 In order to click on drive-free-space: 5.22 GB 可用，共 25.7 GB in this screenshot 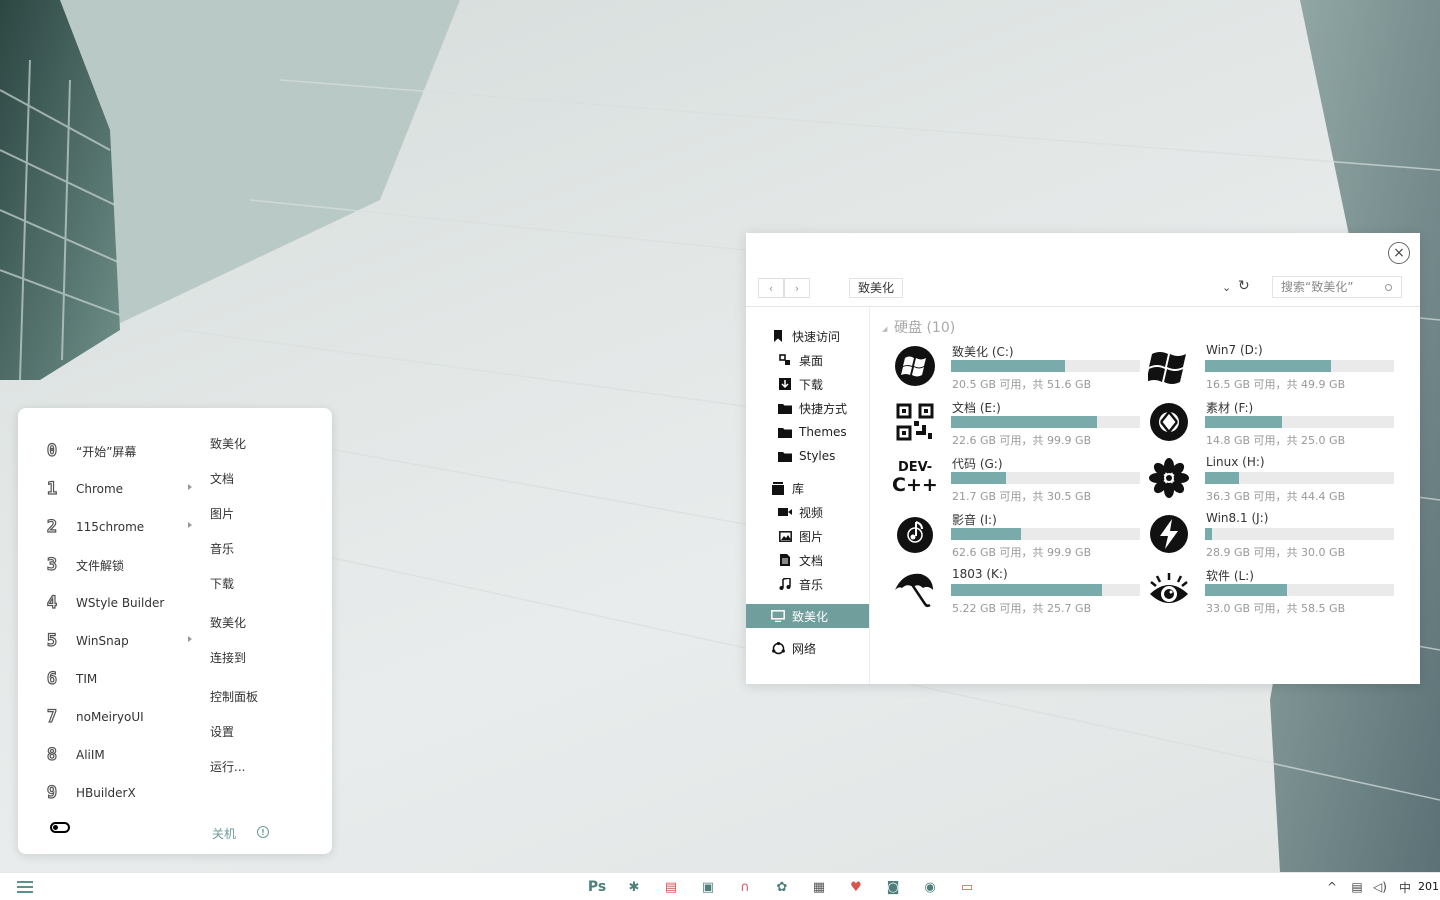, I will do `click(1022, 608)`.